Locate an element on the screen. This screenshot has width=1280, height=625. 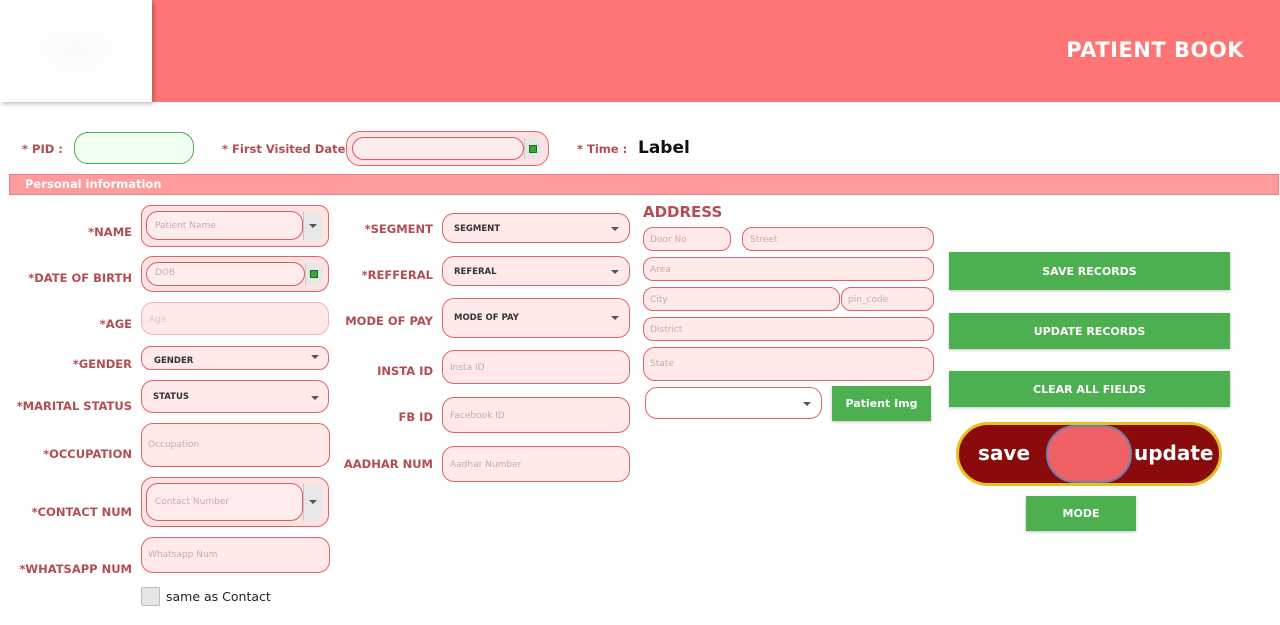
city-input is located at coordinates (741, 299).